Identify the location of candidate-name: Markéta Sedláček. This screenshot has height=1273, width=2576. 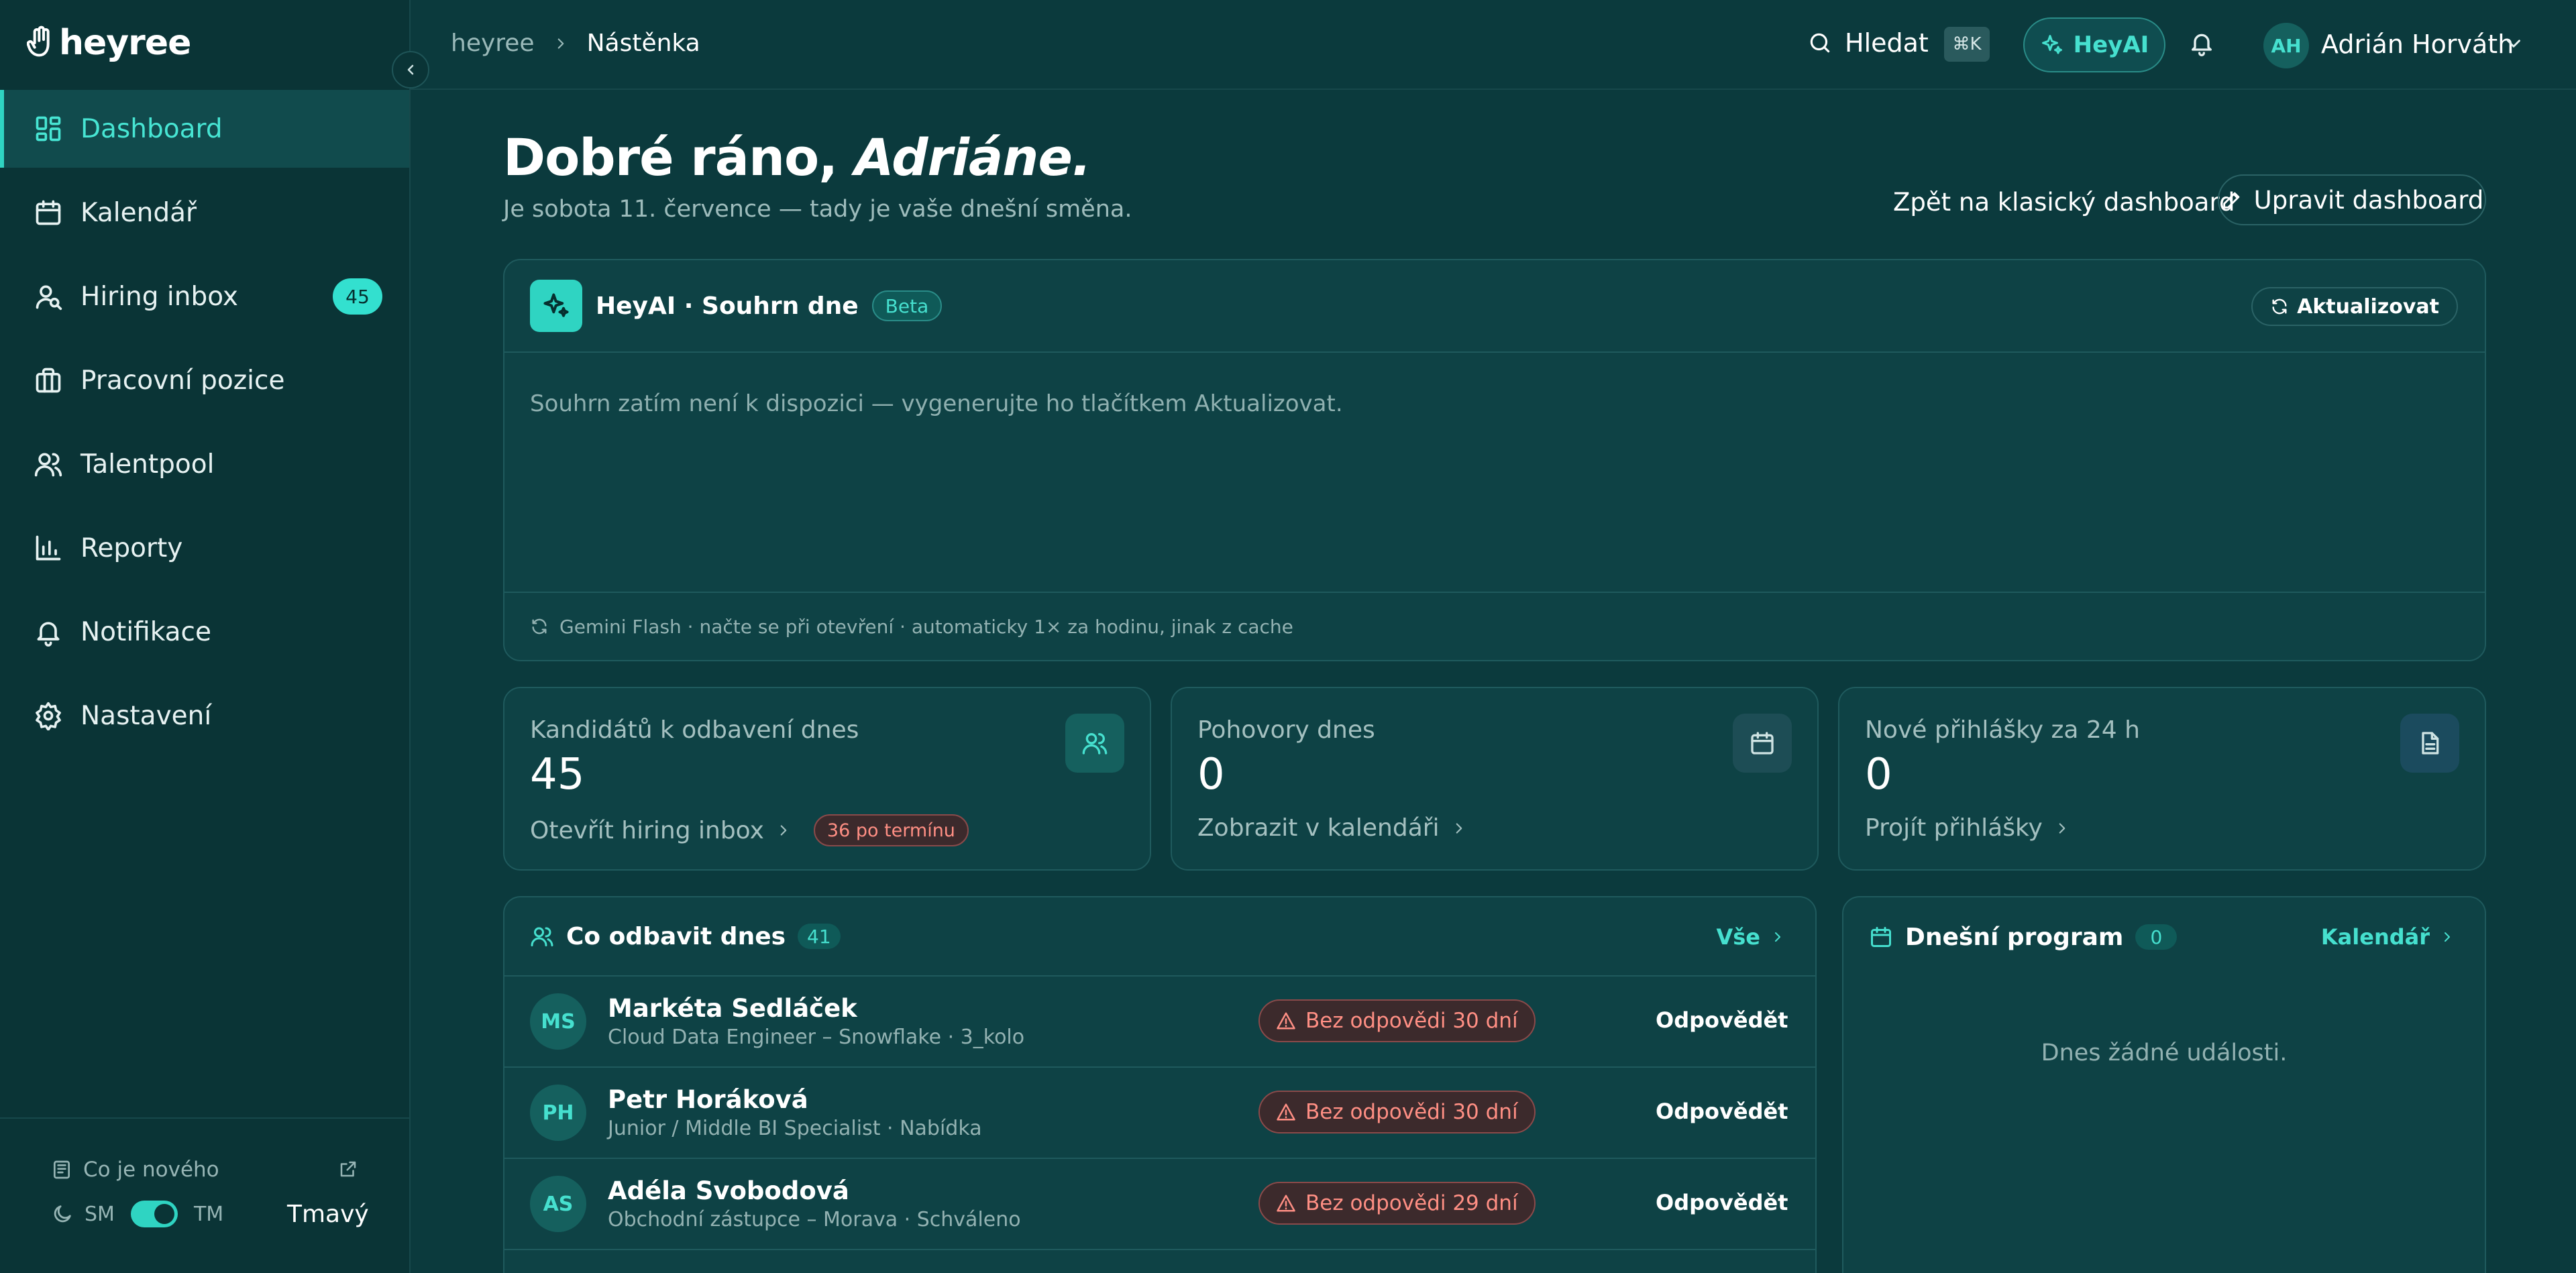
(732, 1009).